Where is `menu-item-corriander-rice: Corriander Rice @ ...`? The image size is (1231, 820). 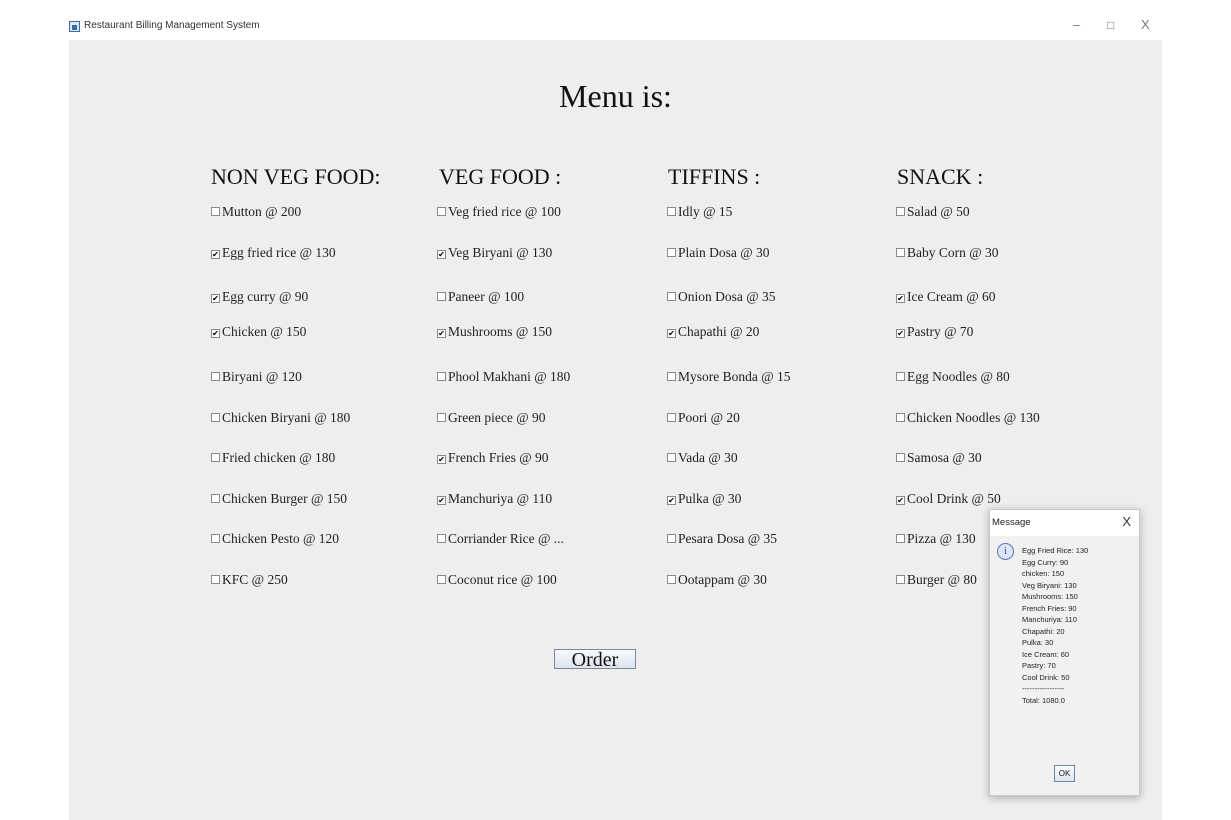
menu-item-corriander-rice: Corriander Rice @ ... is located at coordinates (500, 539).